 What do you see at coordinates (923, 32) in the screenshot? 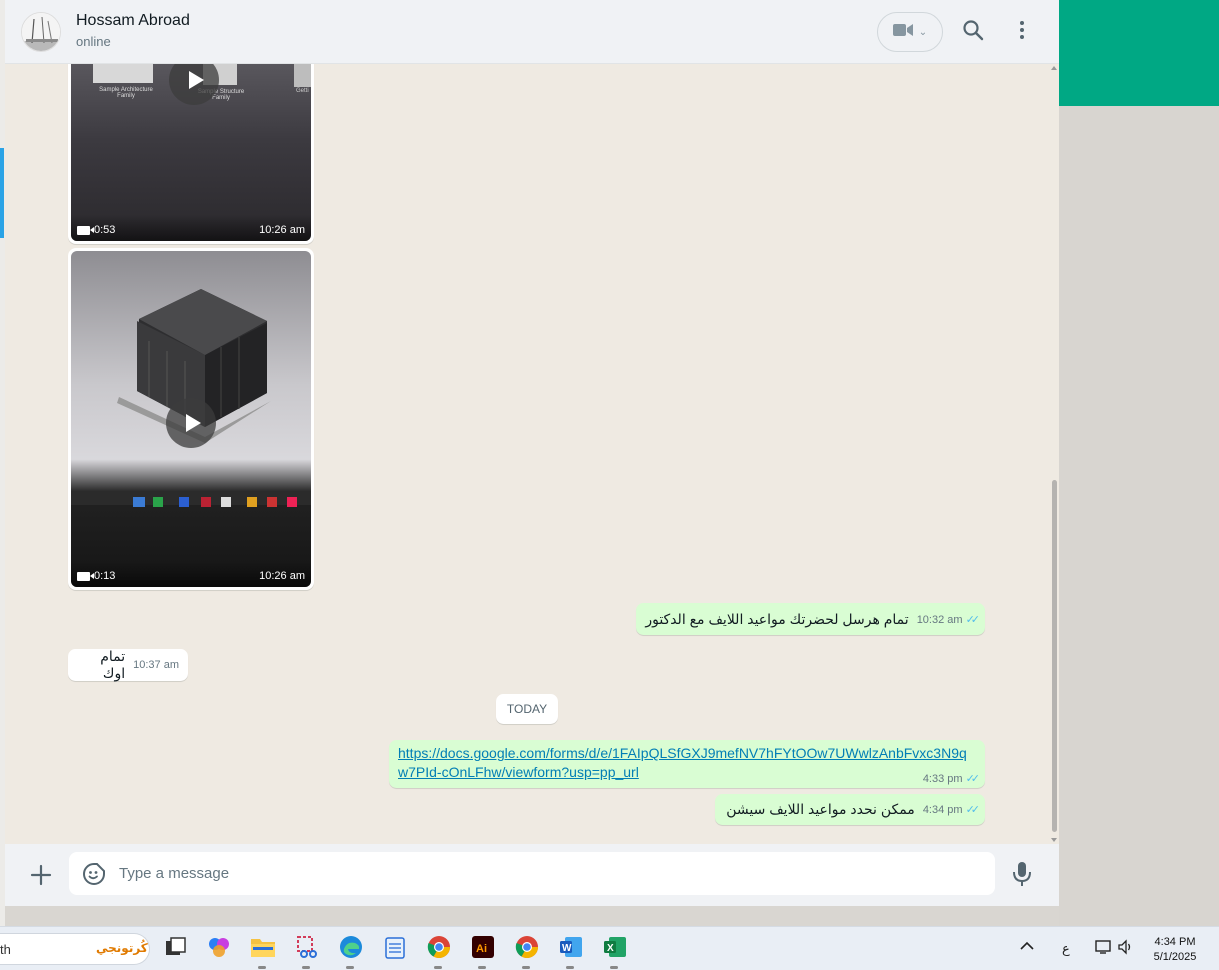
I see `chevron-down-icon: ⌄` at bounding box center [923, 32].